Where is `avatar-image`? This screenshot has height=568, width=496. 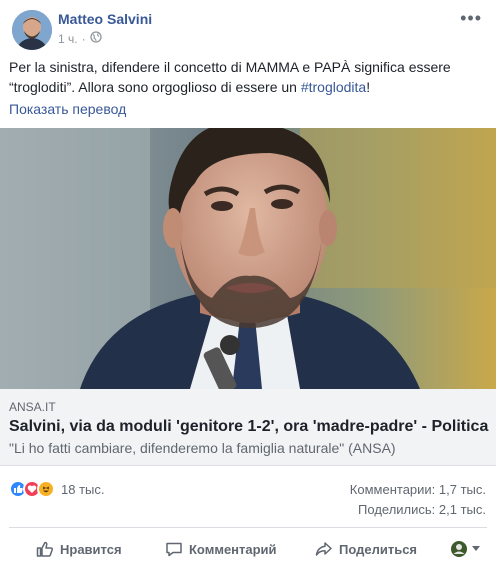
avatar-image is located at coordinates (32, 30).